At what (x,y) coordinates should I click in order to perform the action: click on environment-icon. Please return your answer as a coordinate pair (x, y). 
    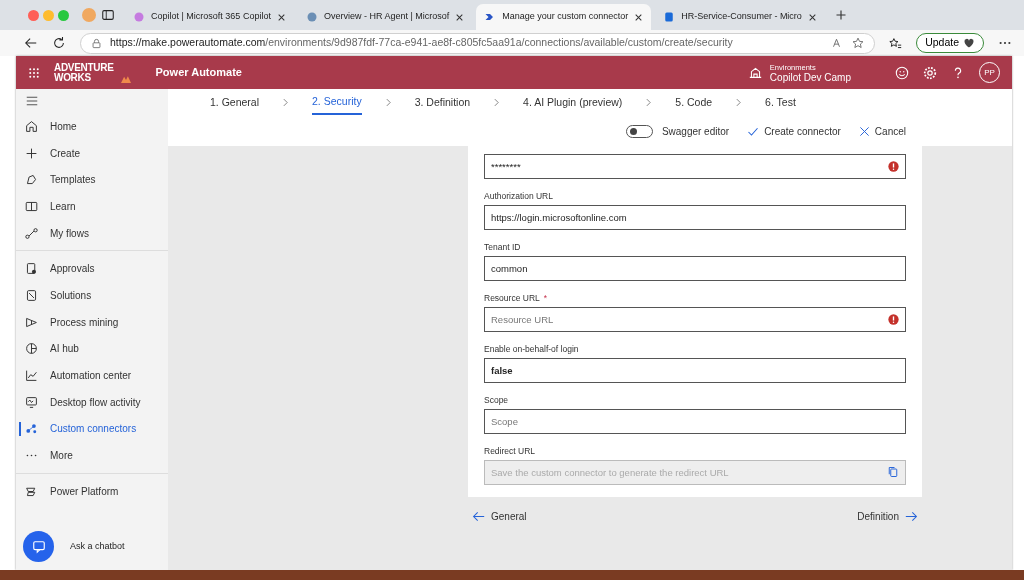
    Looking at the image, I should click on (755, 72).